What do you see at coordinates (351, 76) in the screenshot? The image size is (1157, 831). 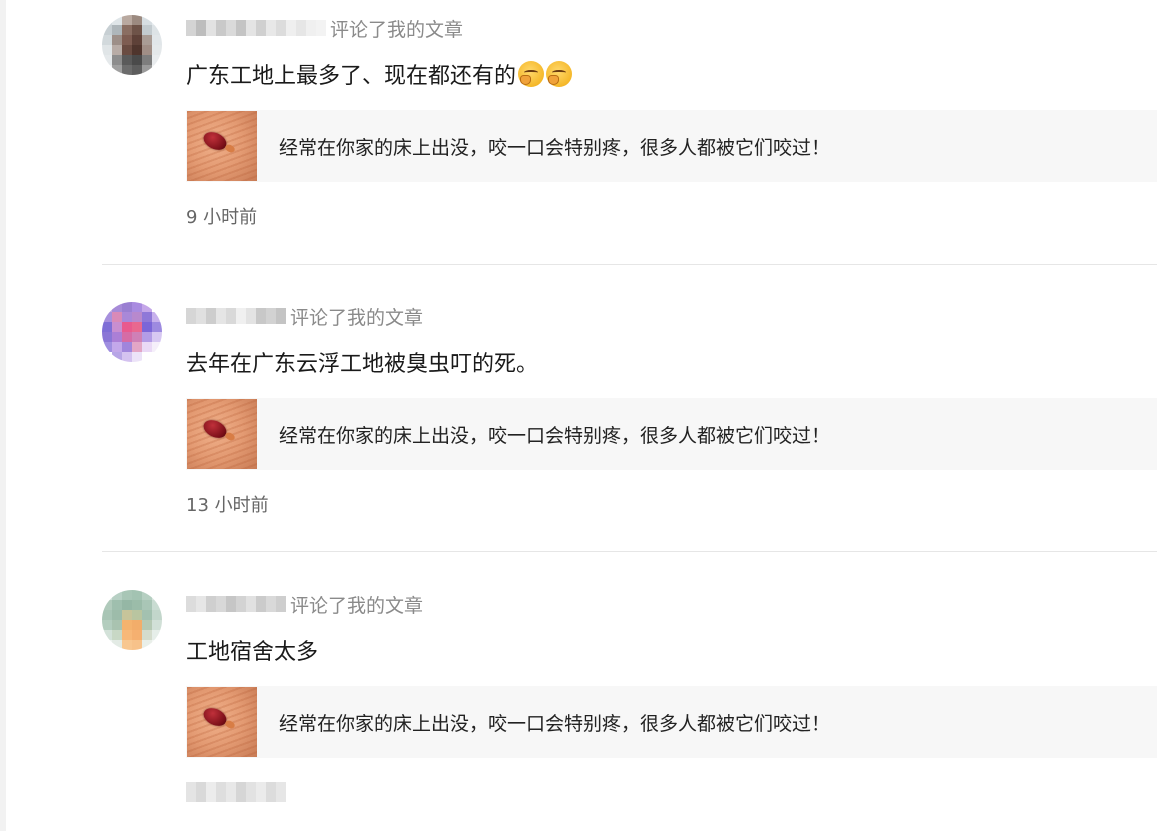 I see `comment-body-text: 广东工地上最多了、现在都还有的` at bounding box center [351, 76].